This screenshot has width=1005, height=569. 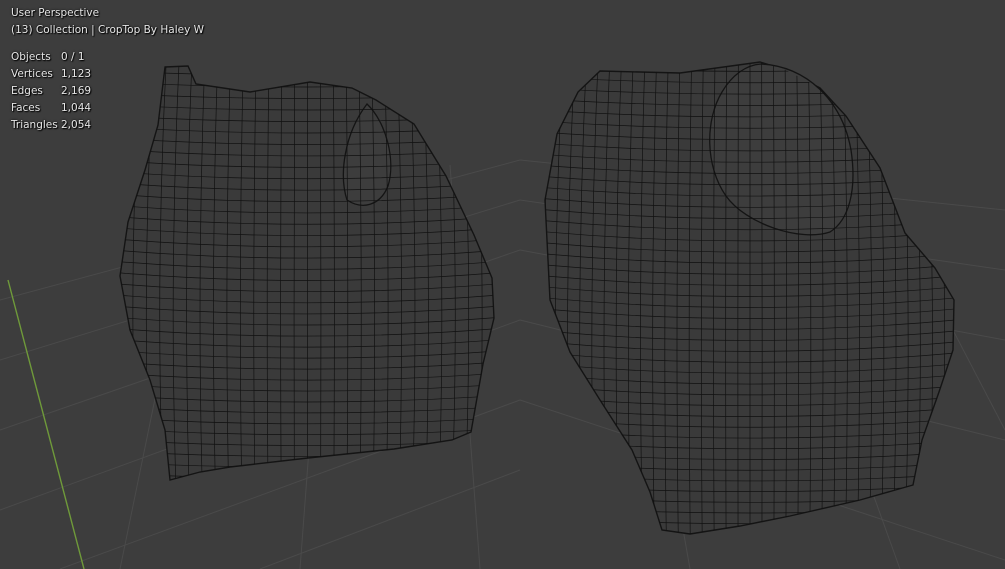 I want to click on grid-line, so click(x=390, y=519).